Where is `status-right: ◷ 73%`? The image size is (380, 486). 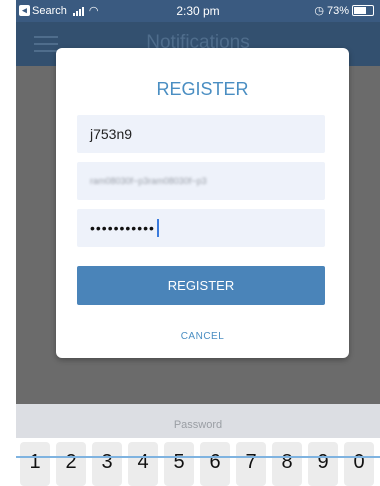 status-right: ◷ 73% is located at coordinates (344, 10).